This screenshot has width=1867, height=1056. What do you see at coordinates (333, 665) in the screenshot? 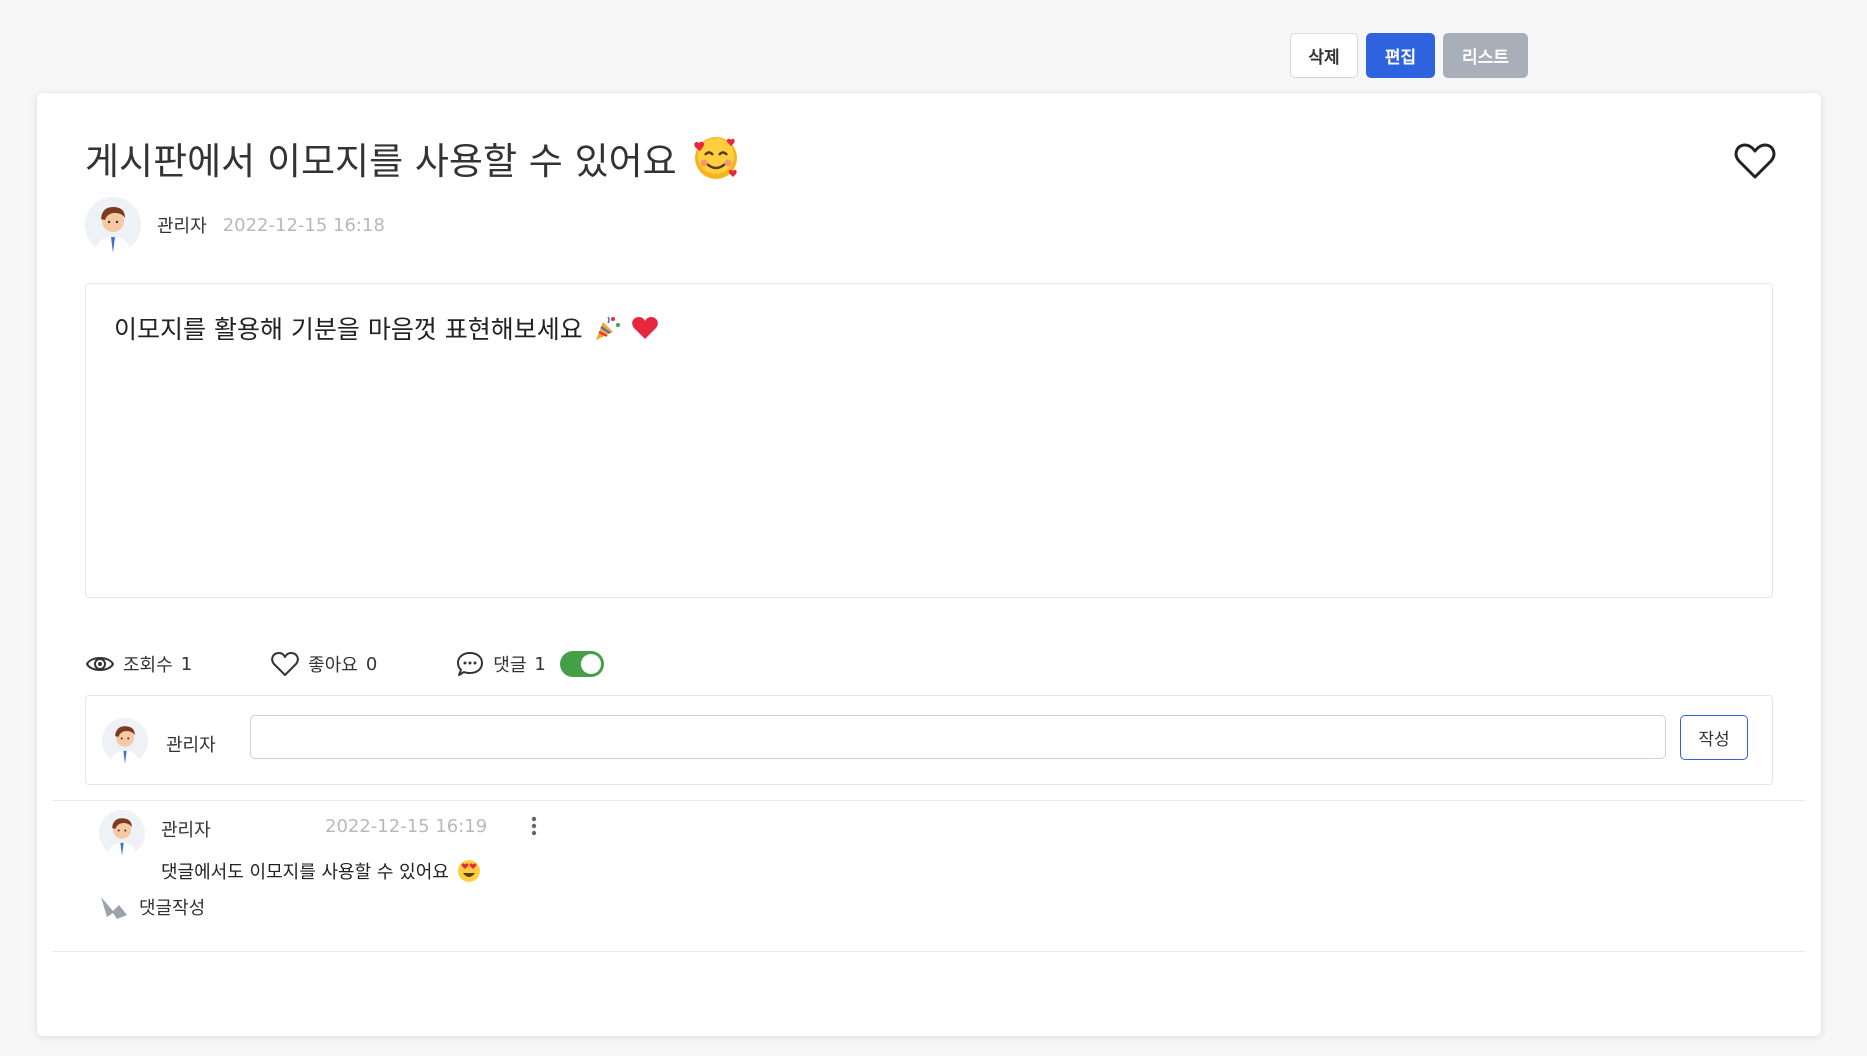
I see `likes-label: 좋아요` at bounding box center [333, 665].